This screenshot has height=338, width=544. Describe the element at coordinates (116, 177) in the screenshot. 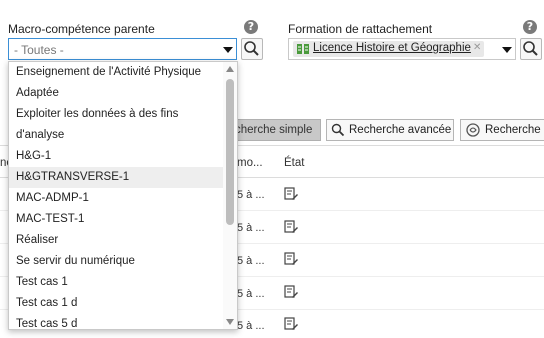

I see `dropdown-option-highlighted: H&GTRANSVERSE-1` at that location.